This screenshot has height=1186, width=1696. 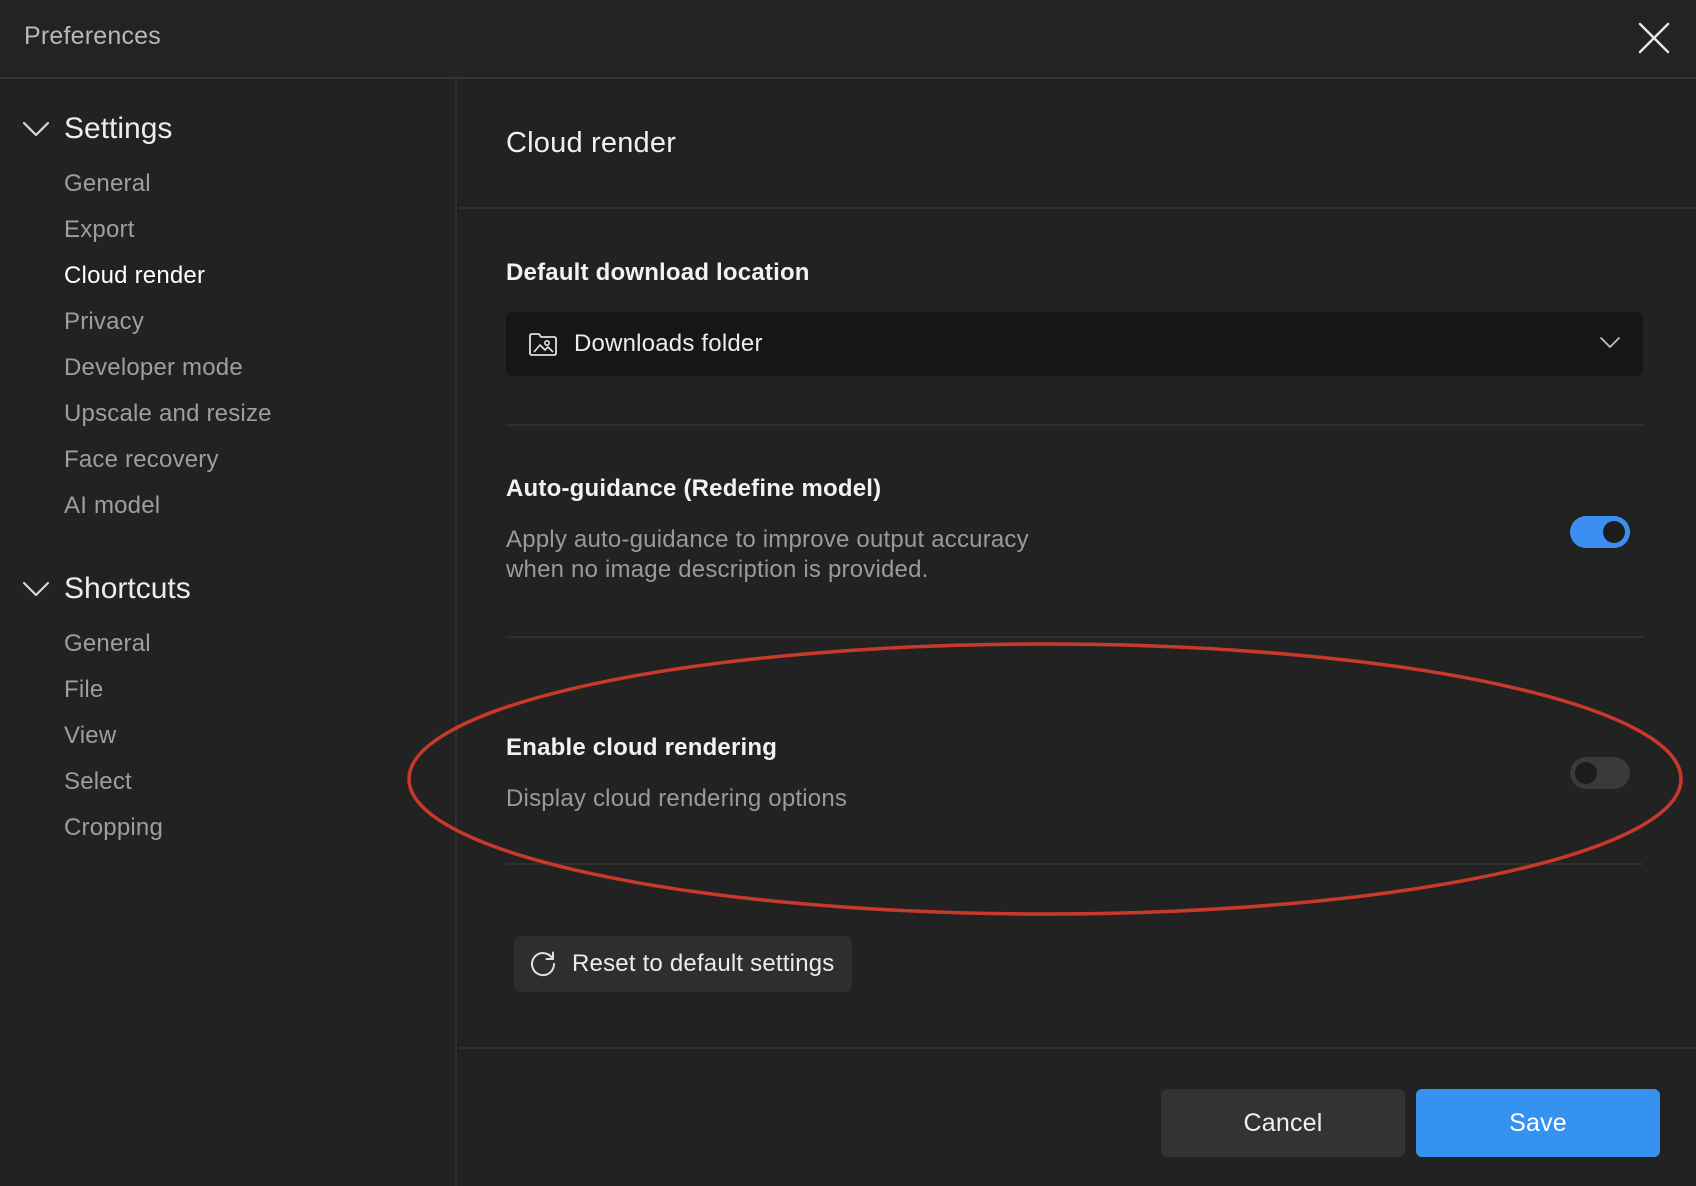 What do you see at coordinates (1077, 1048) in the screenshot?
I see `footer-divider` at bounding box center [1077, 1048].